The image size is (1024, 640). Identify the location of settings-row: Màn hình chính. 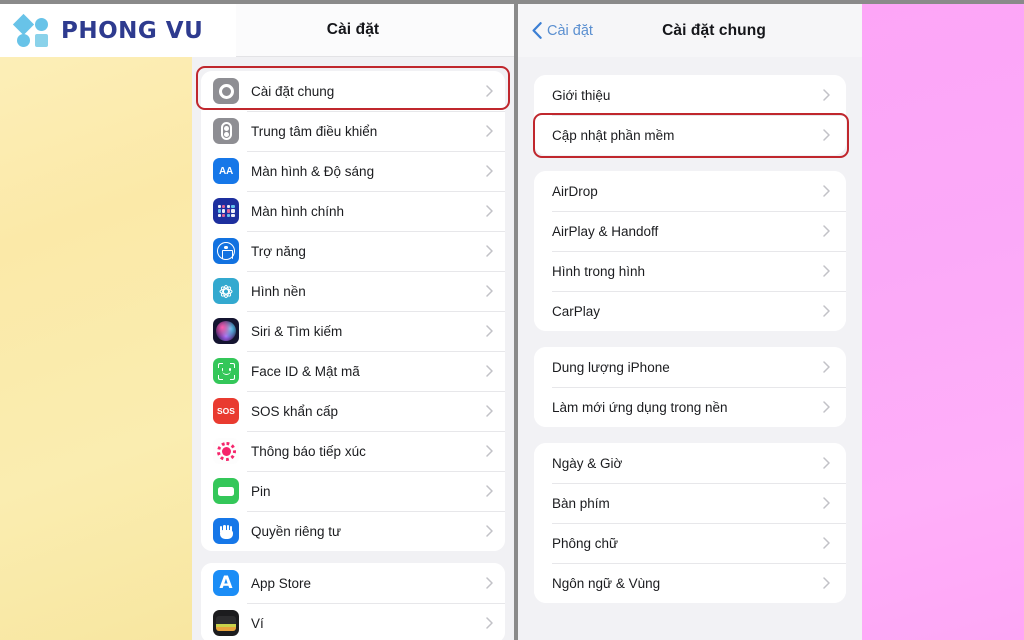
(353, 211).